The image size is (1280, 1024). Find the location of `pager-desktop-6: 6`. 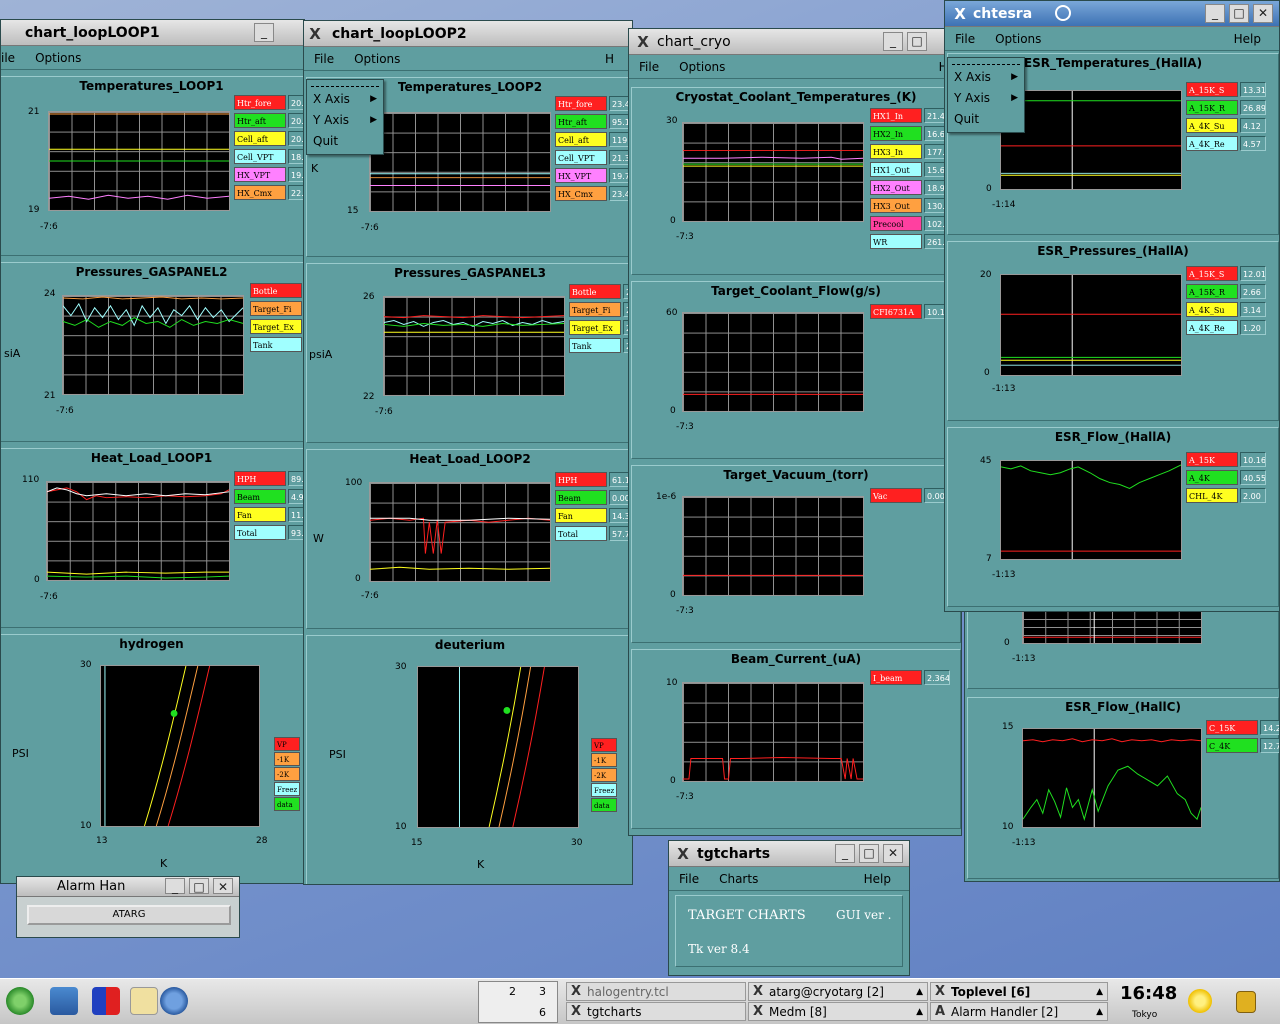

pager-desktop-6: 6 is located at coordinates (542, 1012).